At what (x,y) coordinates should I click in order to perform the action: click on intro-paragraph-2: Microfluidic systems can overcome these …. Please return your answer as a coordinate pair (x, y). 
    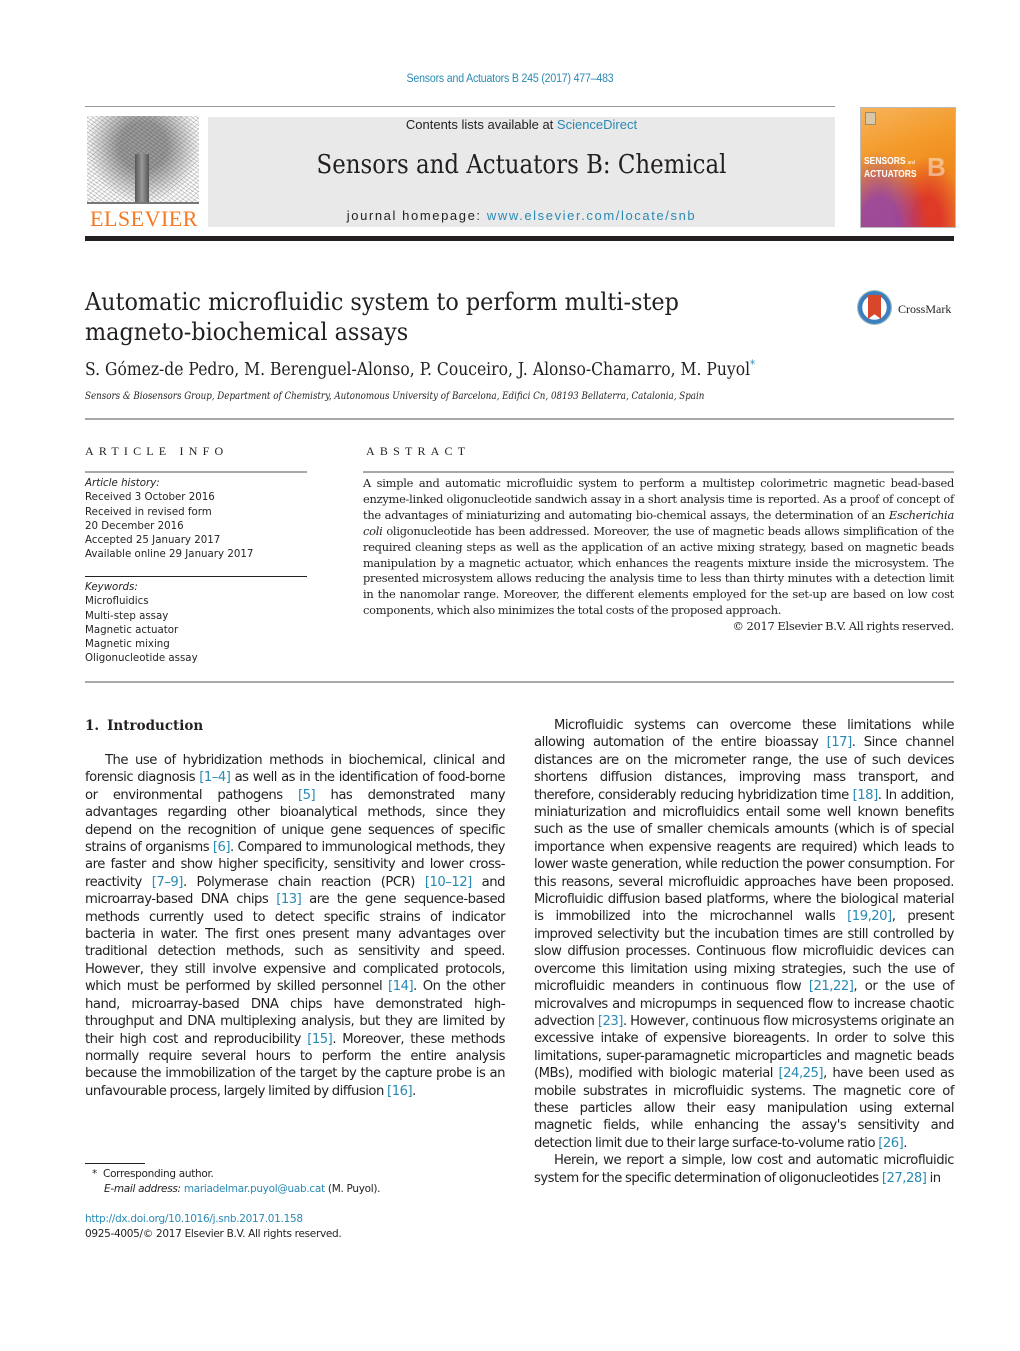
    Looking at the image, I should click on (744, 934).